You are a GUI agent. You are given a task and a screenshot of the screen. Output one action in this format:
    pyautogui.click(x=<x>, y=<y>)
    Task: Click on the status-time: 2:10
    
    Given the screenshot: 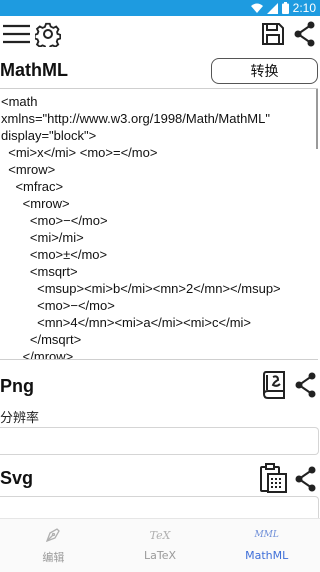 What is the action you would take?
    pyautogui.click(x=304, y=8)
    